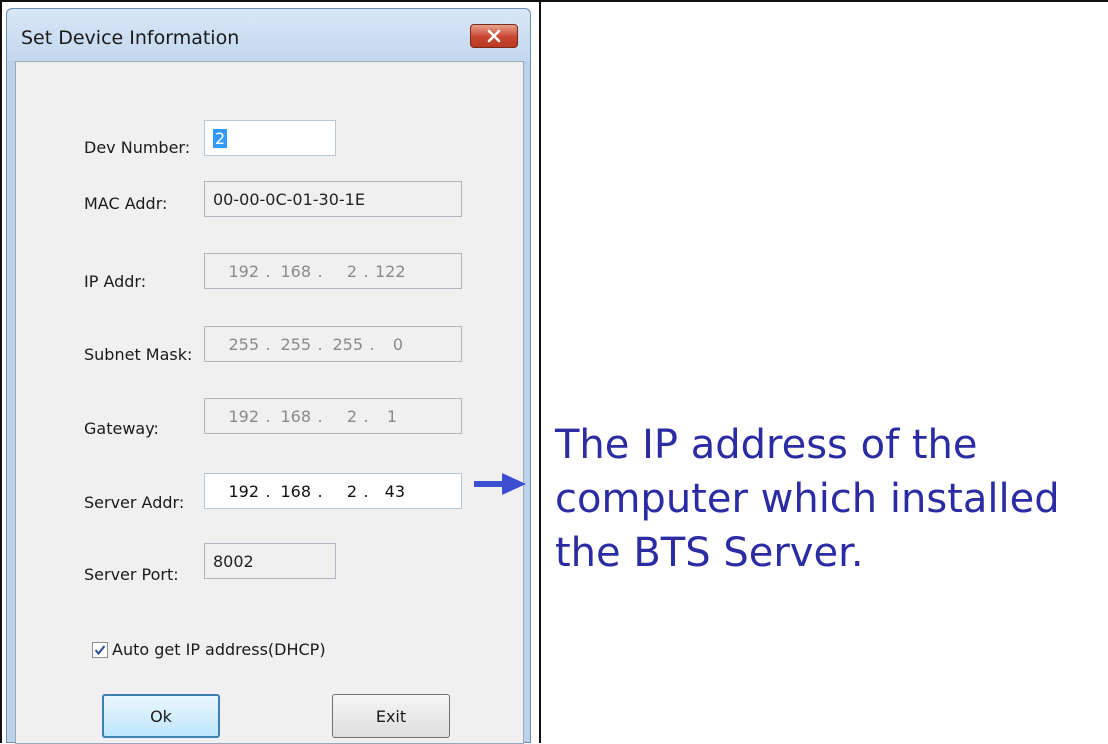  Describe the element at coordinates (131, 574) in the screenshot. I see `server-port-label: Server Port:` at that location.